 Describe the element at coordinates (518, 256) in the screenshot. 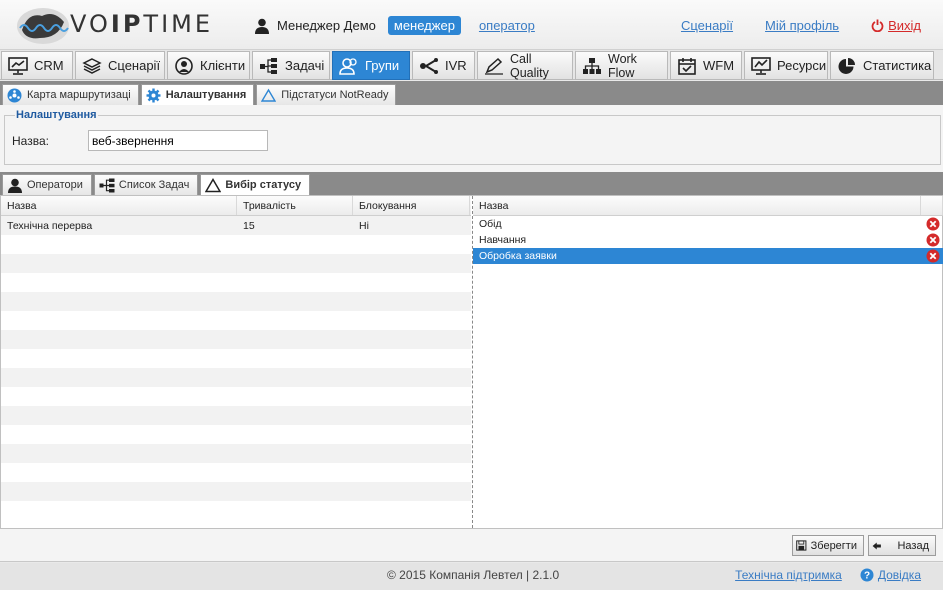

I see `status-name: Обробка заявки` at that location.